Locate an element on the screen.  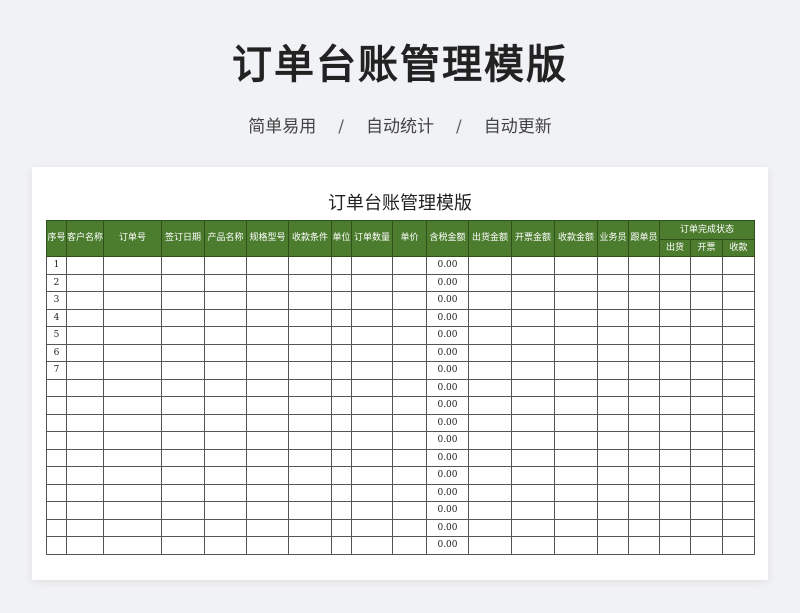
cell-serial: 2 is located at coordinates (56, 282).